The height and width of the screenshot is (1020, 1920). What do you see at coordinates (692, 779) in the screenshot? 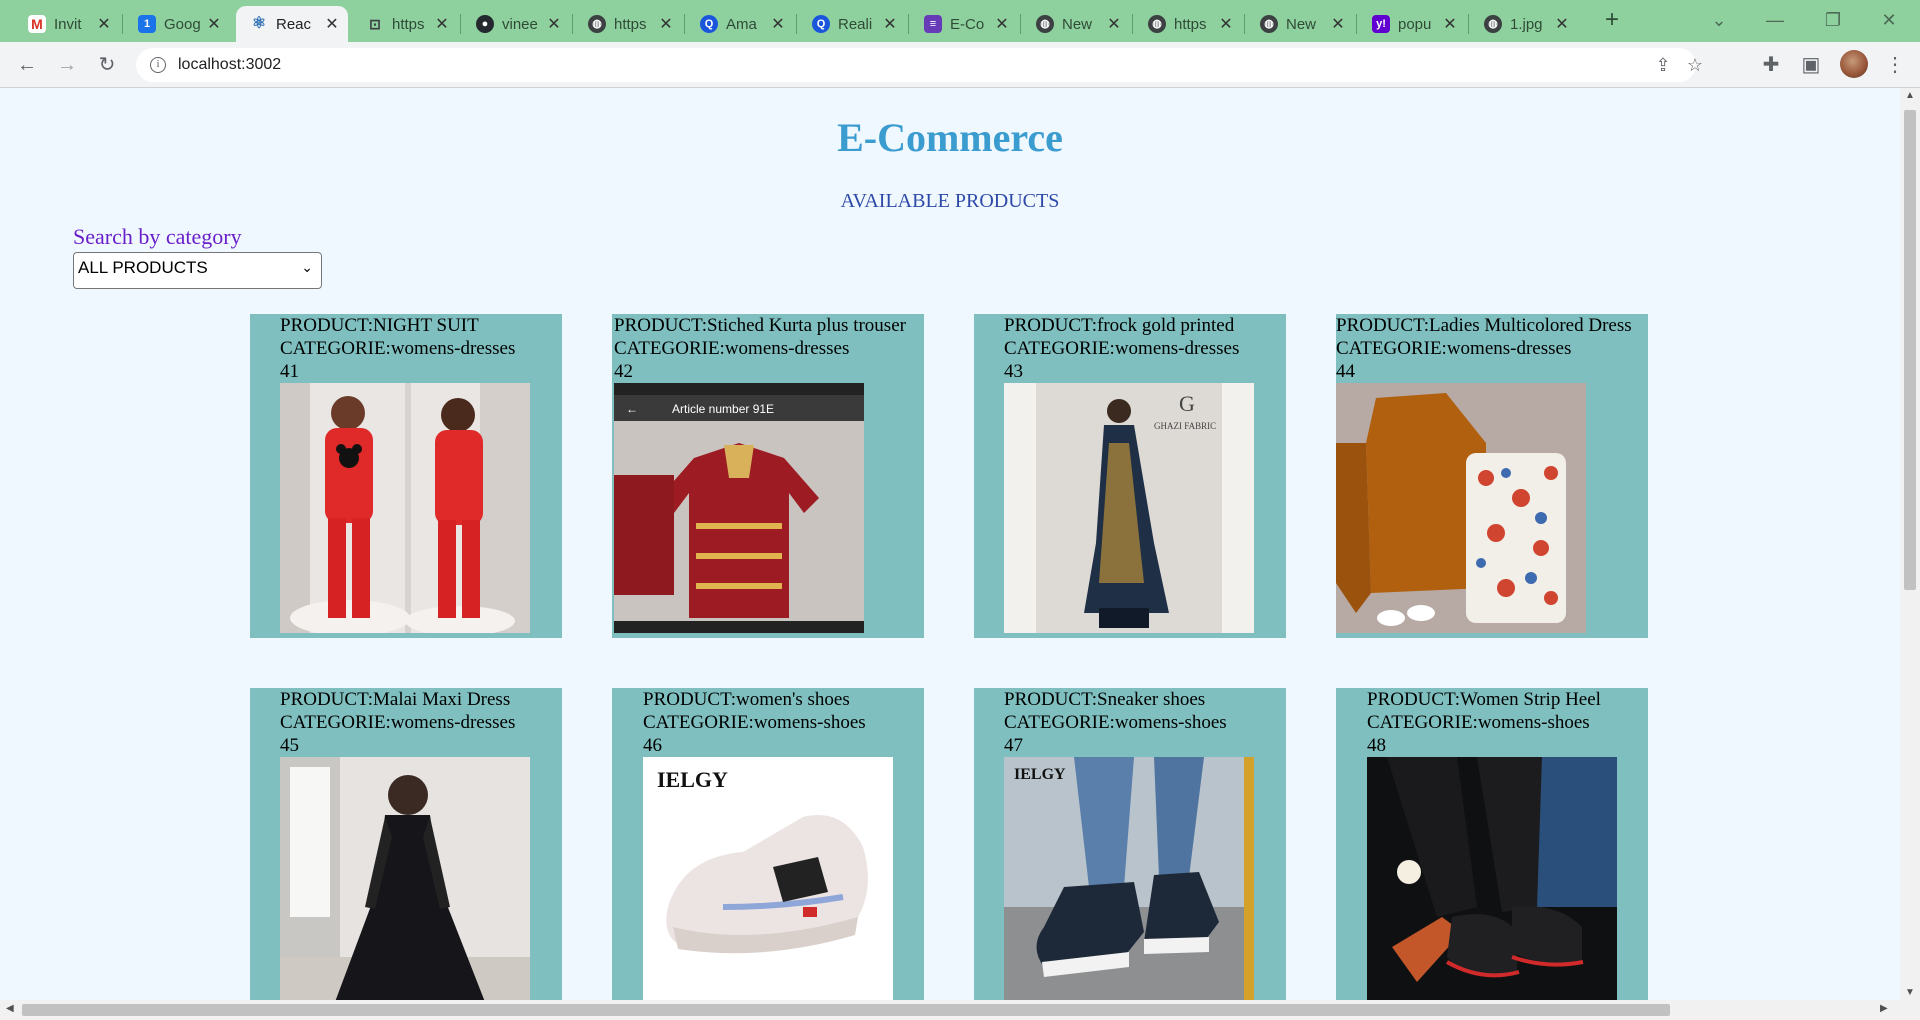
I see `image-caption: IELGY` at bounding box center [692, 779].